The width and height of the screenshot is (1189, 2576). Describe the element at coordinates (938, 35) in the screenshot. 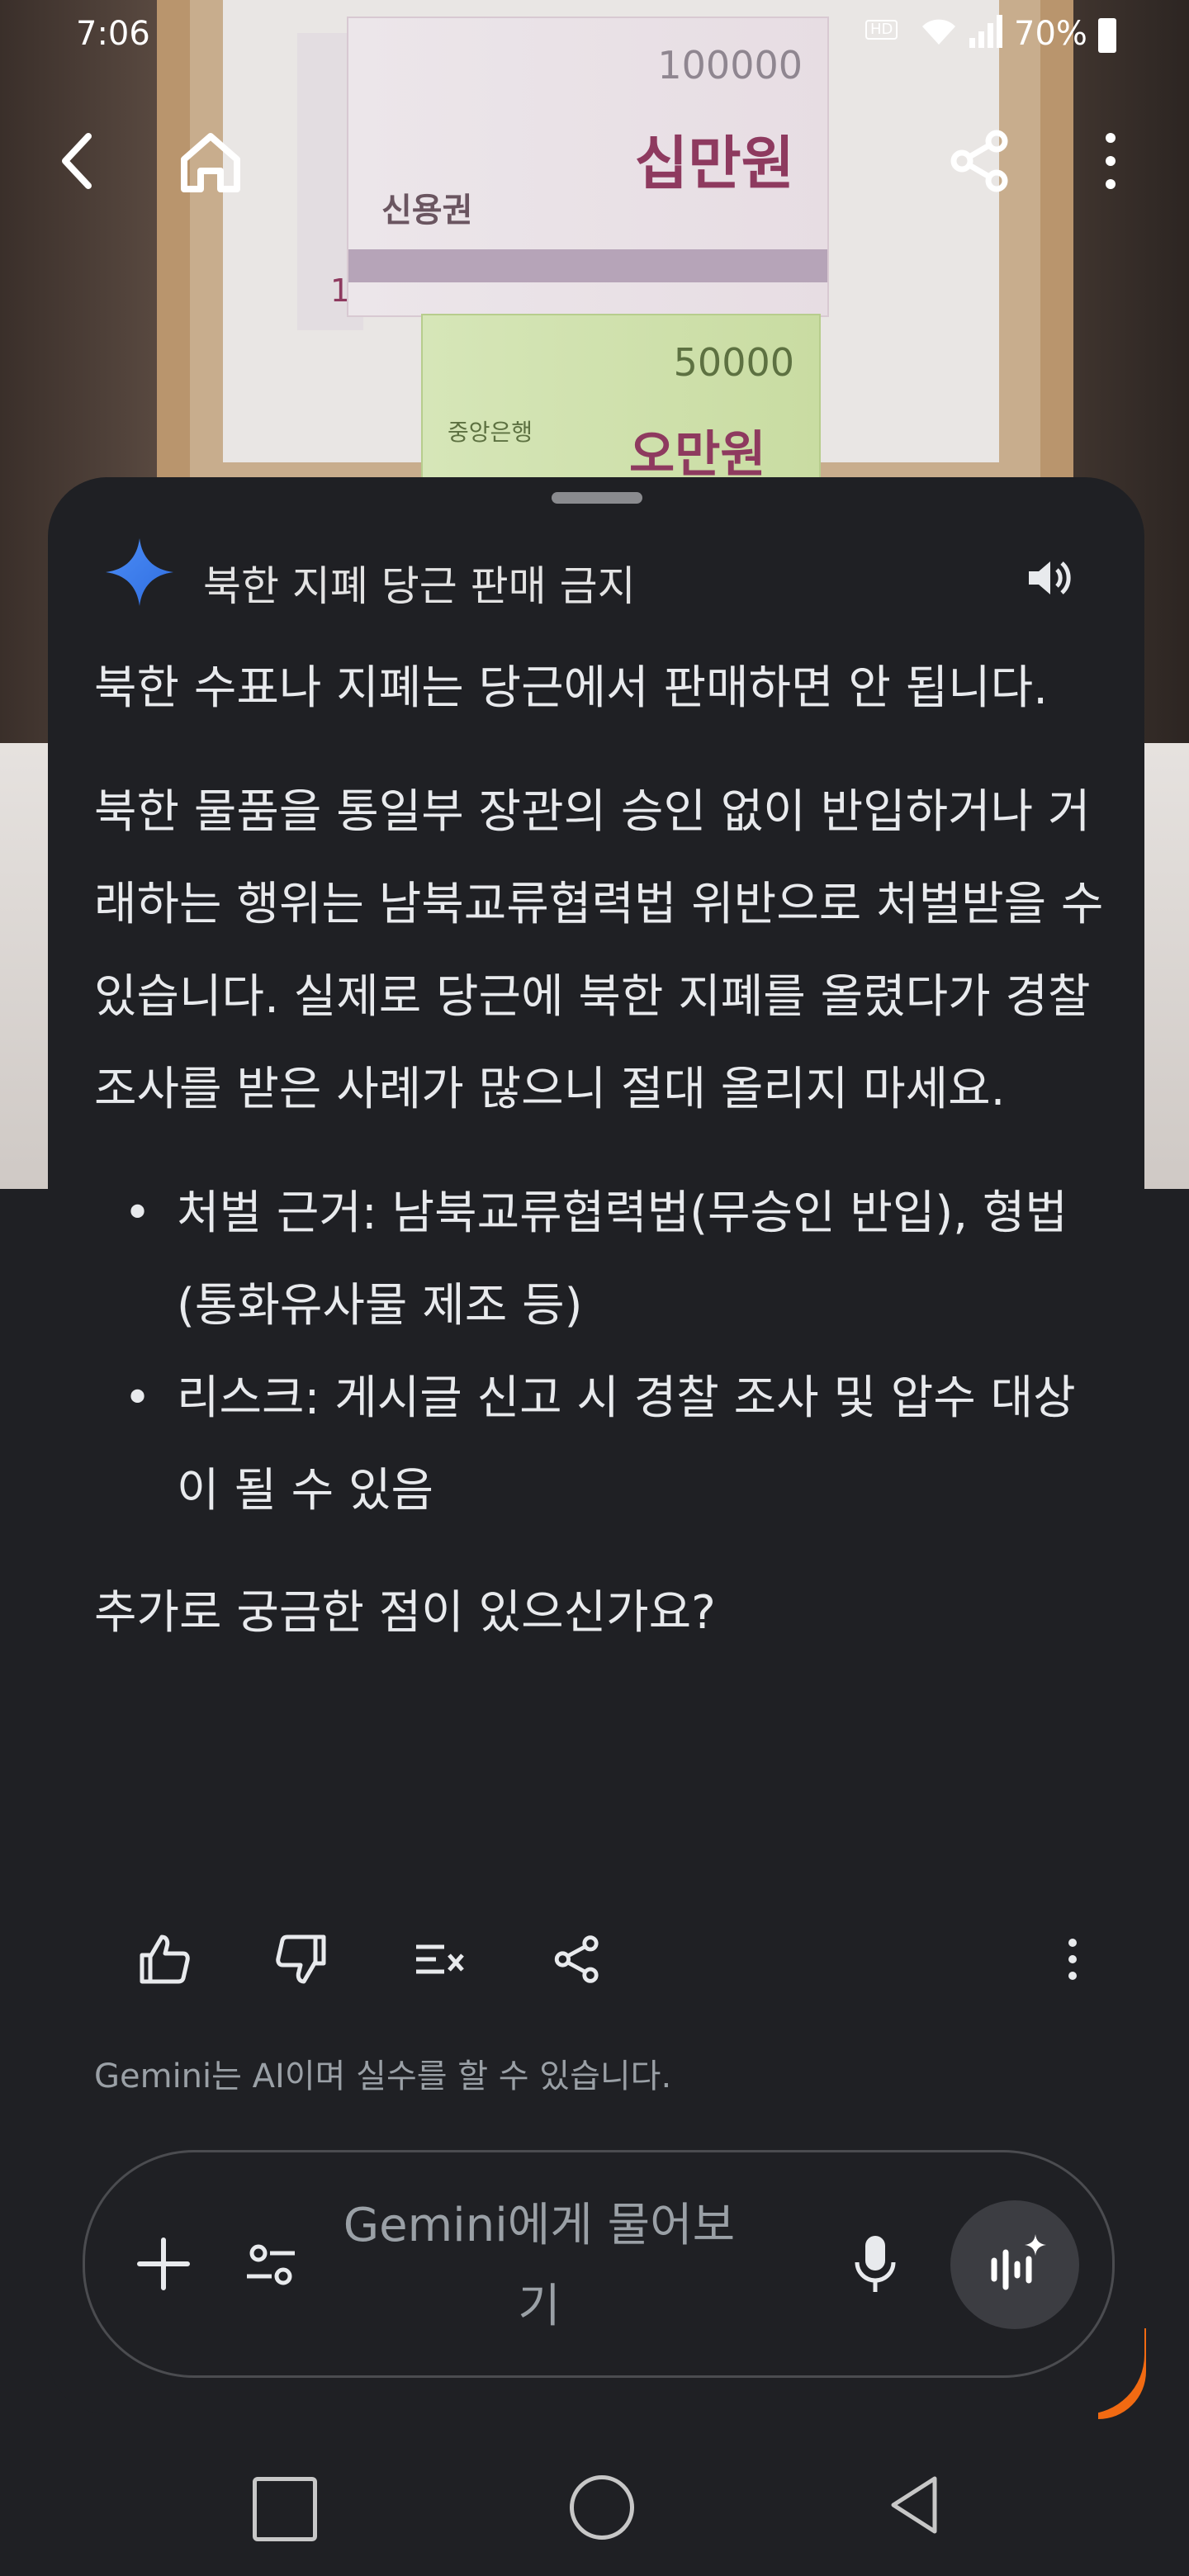

I see `wifi-icon` at that location.